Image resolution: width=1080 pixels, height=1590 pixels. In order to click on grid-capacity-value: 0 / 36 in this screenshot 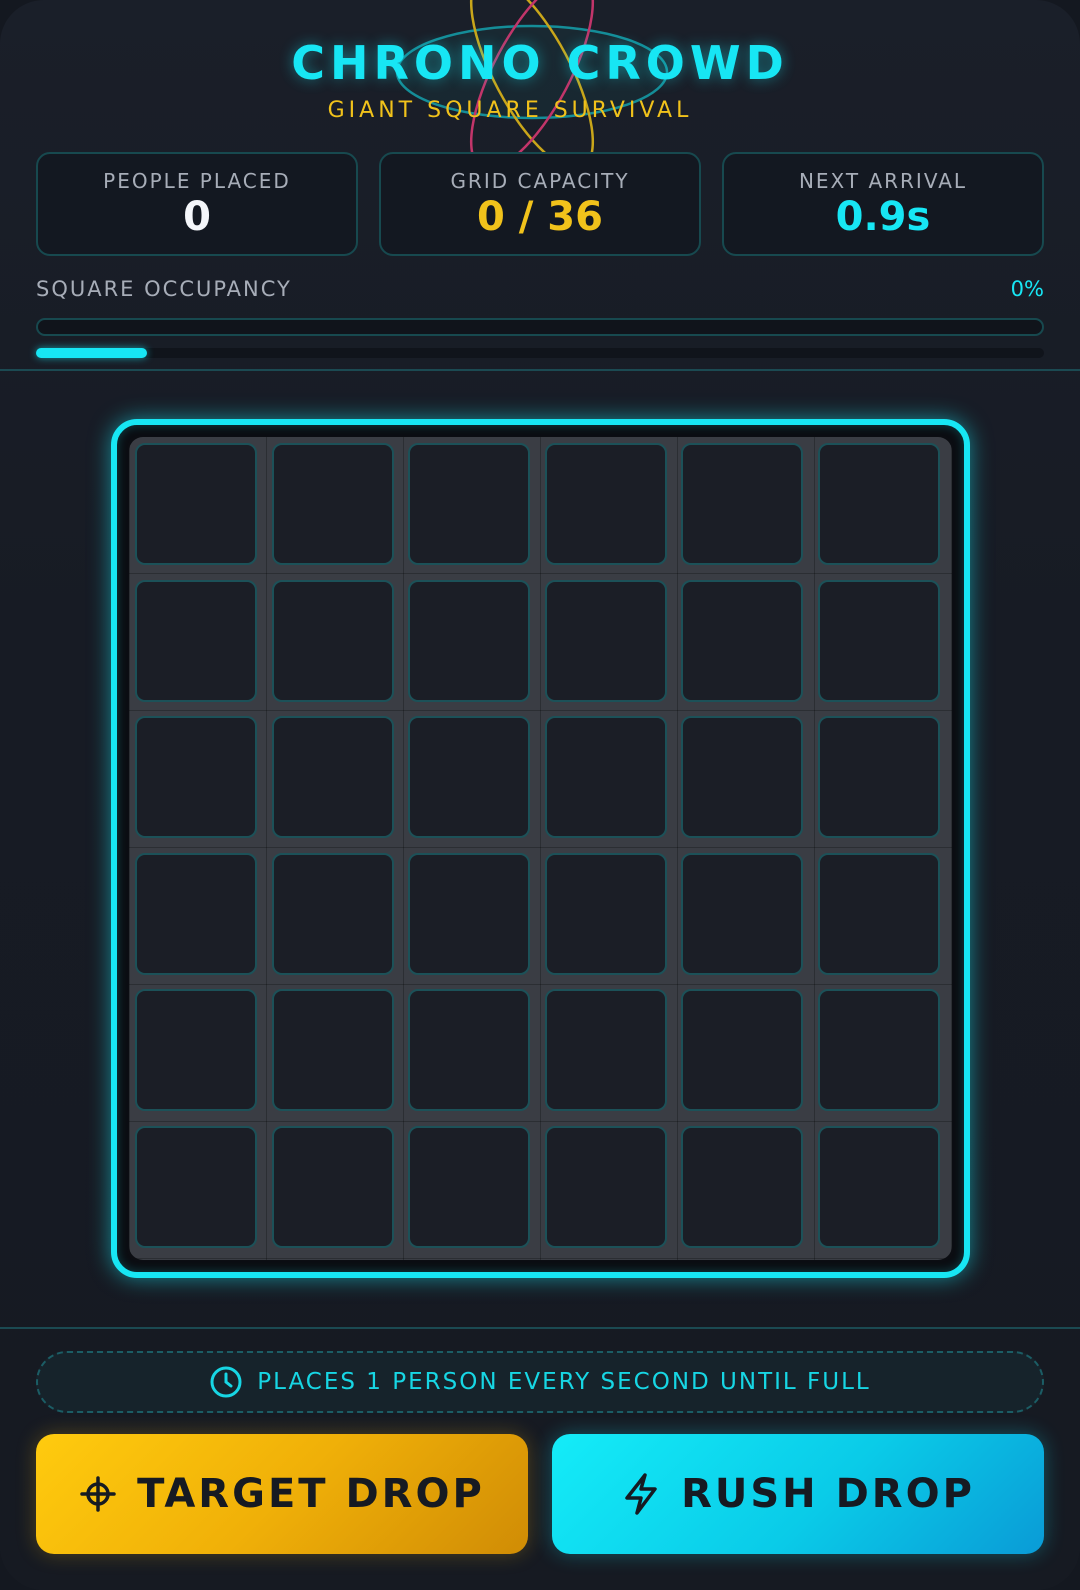, I will do `click(540, 217)`.